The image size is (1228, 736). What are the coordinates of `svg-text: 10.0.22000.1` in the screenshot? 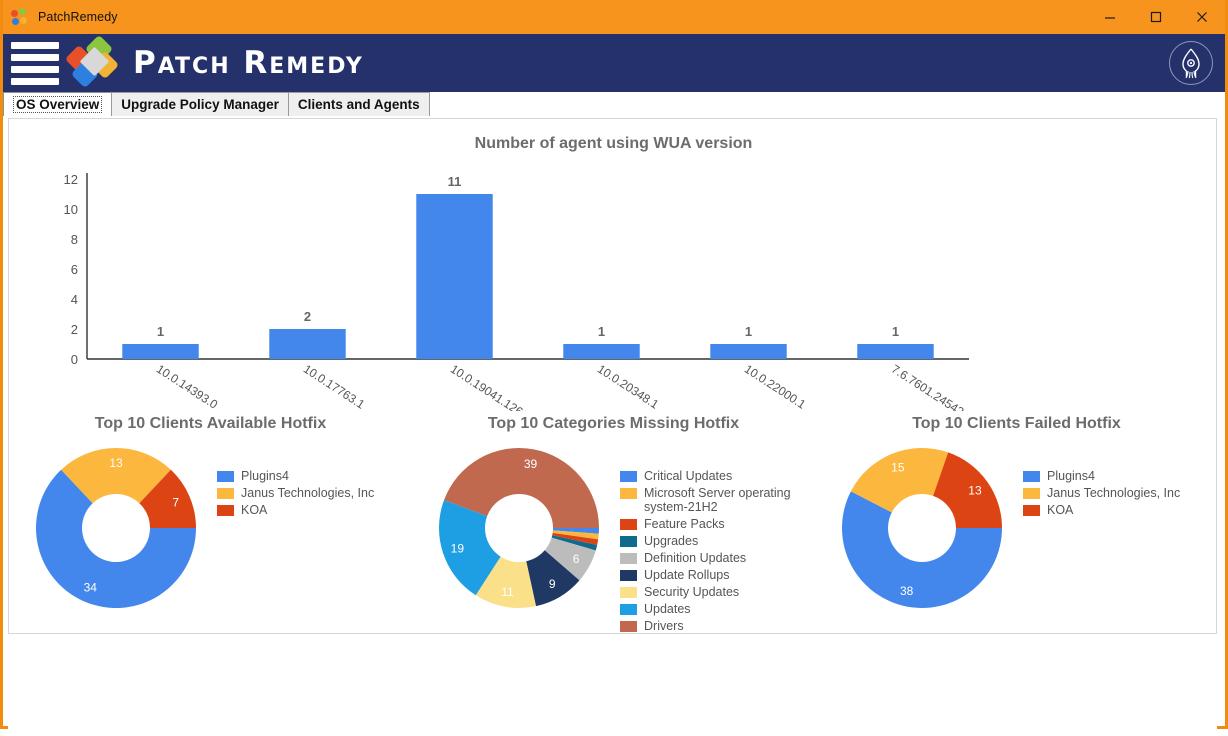 It's located at (775, 386).